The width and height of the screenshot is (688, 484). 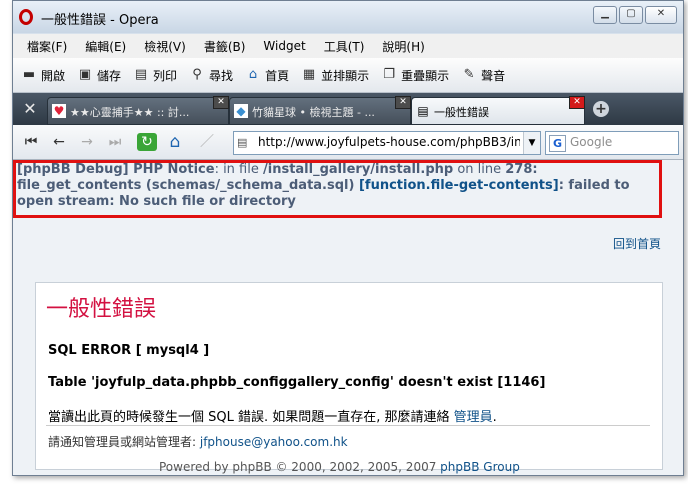 I want to click on back-icon: ←, so click(x=59, y=142).